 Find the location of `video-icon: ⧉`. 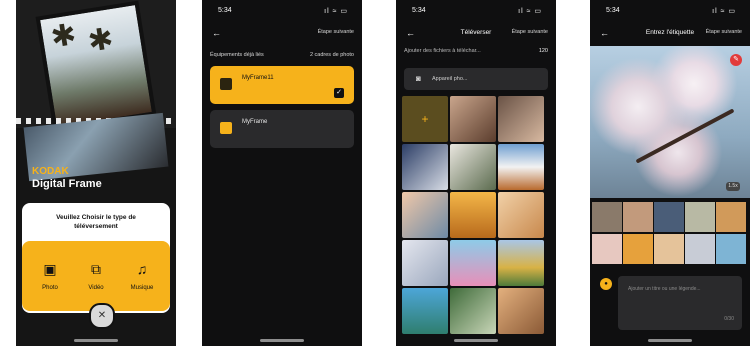

video-icon: ⧉ is located at coordinates (96, 269).